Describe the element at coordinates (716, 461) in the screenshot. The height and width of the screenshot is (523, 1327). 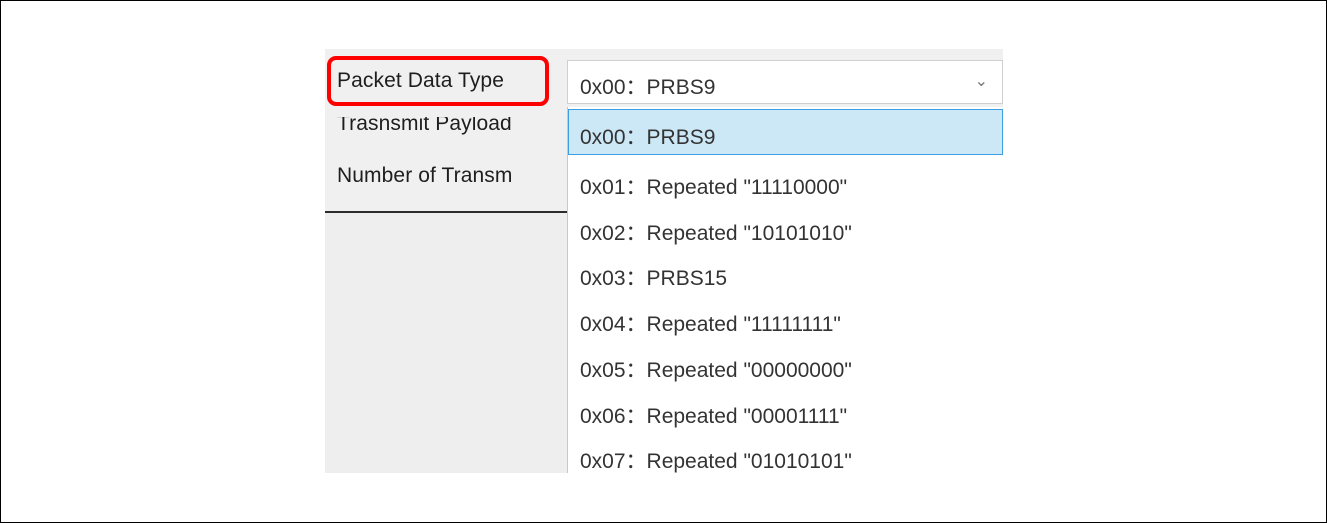
I see `dropdown-option-label: 0x07：Repeated "01010101"` at that location.